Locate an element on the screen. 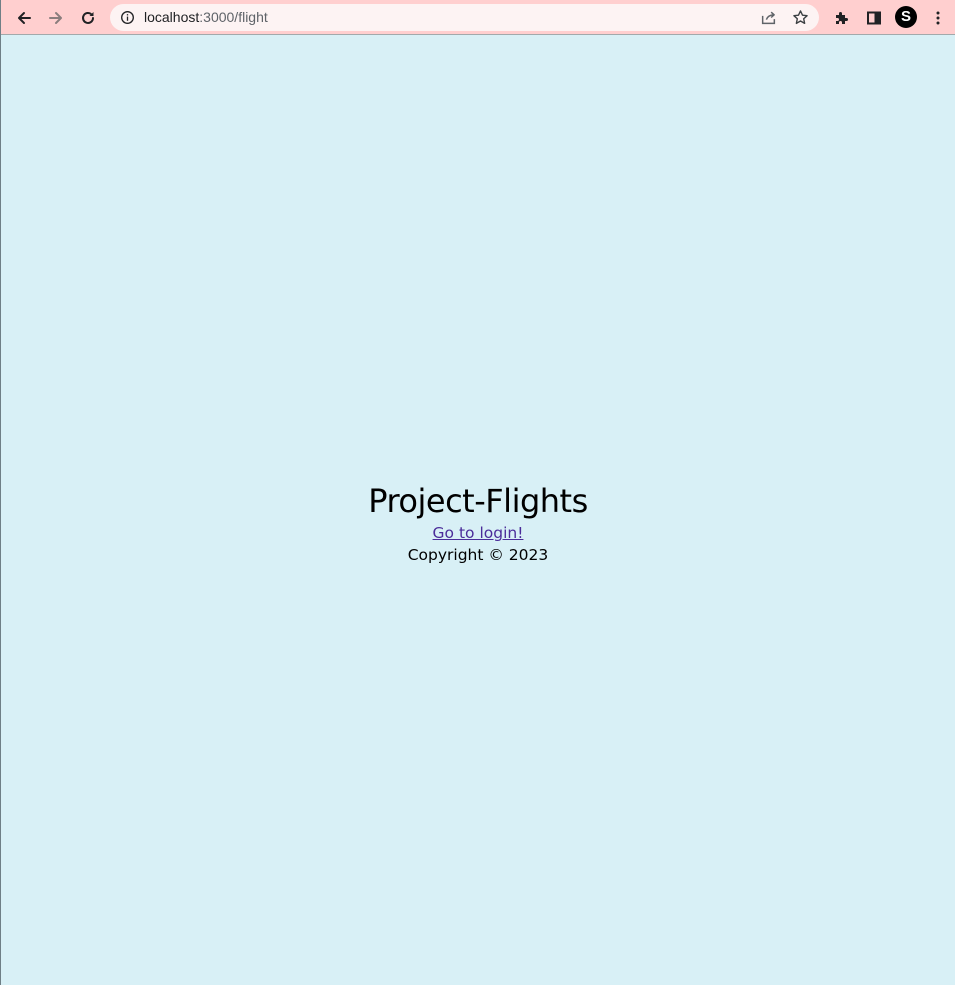 This screenshot has height=985, width=955. reload-button is located at coordinates (88, 18).